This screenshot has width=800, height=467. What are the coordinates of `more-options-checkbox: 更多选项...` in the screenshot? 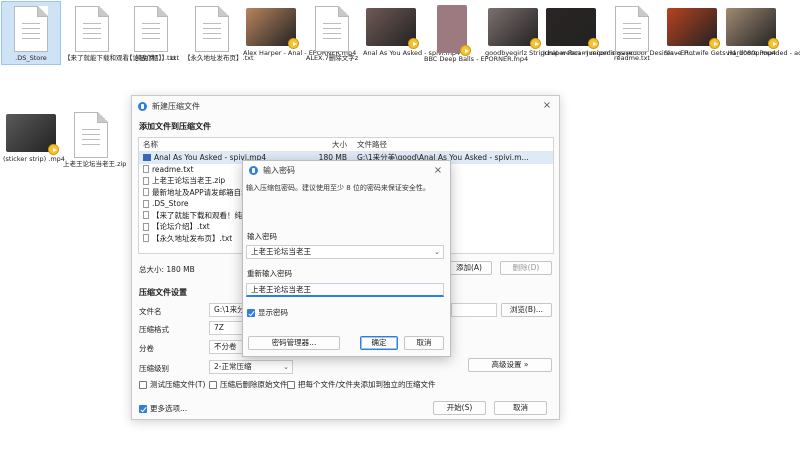 It's located at (163, 408).